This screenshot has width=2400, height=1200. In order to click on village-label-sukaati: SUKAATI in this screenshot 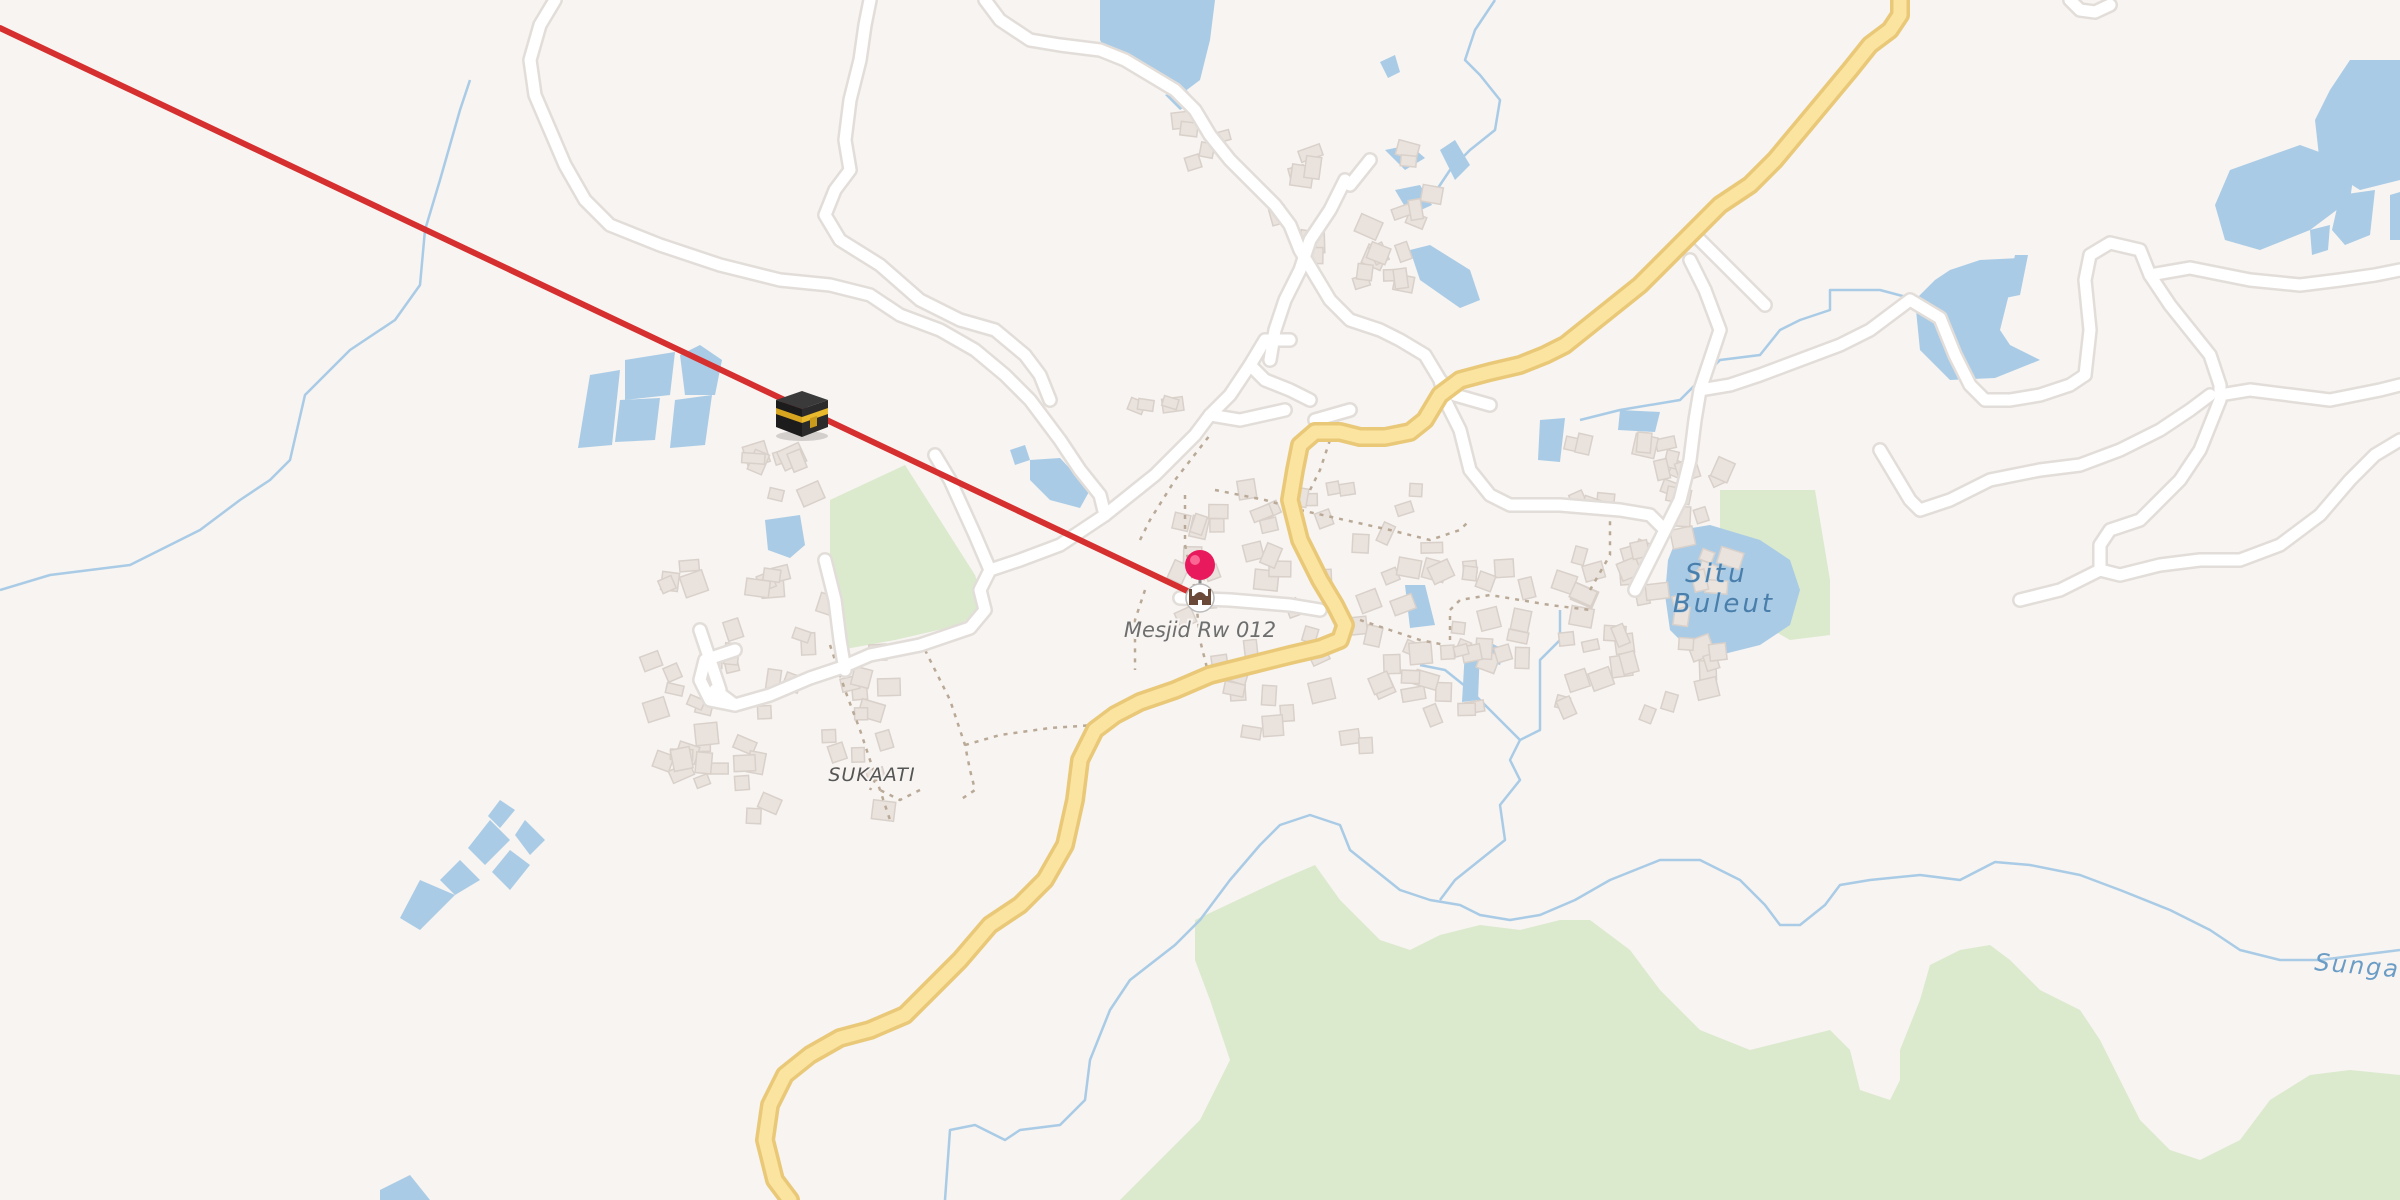, I will do `click(871, 775)`.